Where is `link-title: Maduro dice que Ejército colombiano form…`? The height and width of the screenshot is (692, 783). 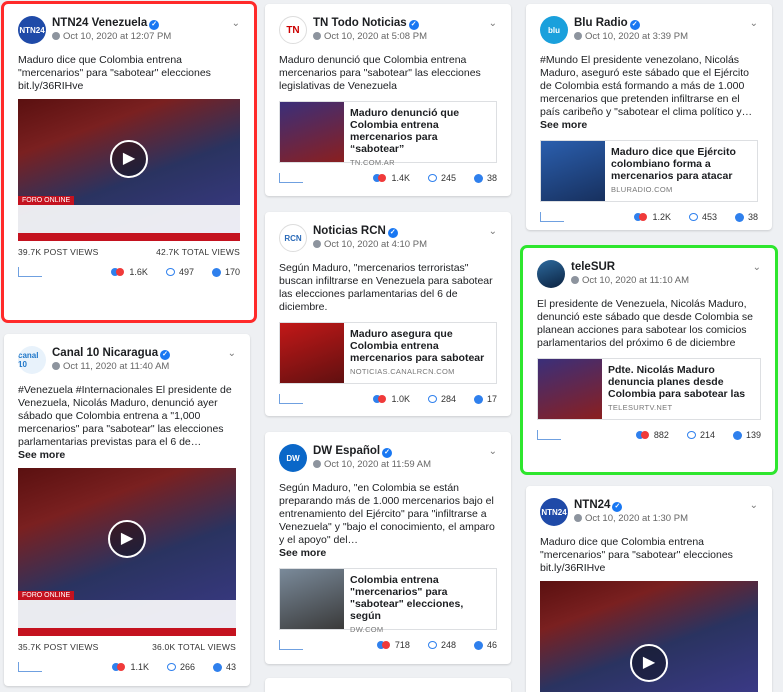 link-title: Maduro dice que Ejército colombiano form… is located at coordinates (681, 164).